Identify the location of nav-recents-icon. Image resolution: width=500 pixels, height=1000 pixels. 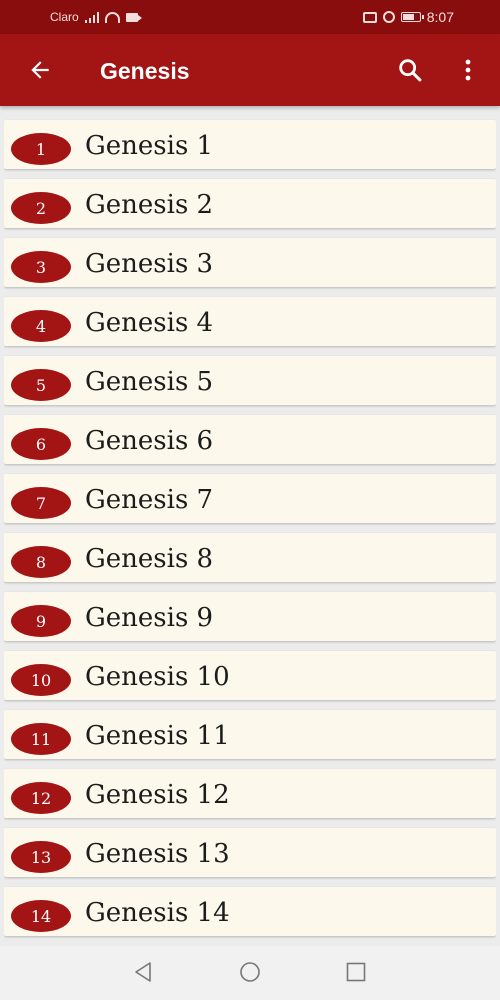
(356, 972).